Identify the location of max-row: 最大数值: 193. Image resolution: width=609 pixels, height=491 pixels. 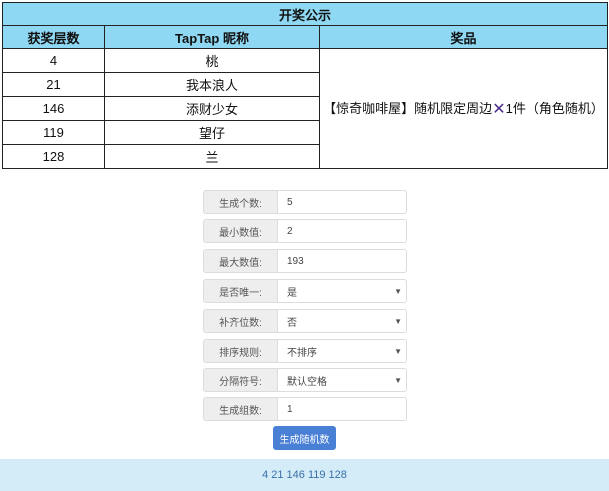
(305, 261).